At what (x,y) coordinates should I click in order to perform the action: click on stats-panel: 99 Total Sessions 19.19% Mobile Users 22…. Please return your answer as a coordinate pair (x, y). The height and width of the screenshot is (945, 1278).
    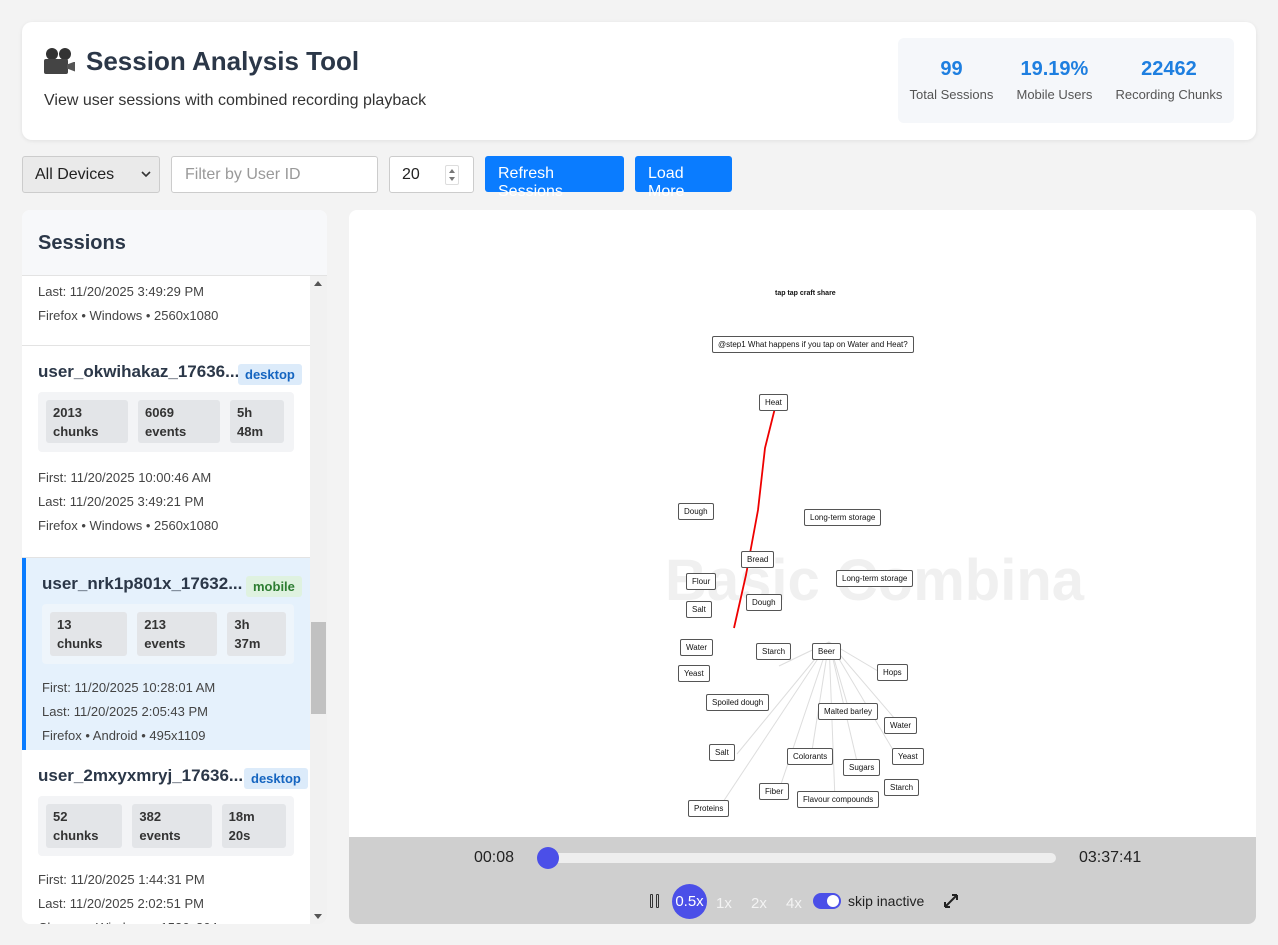
    Looking at the image, I should click on (1066, 80).